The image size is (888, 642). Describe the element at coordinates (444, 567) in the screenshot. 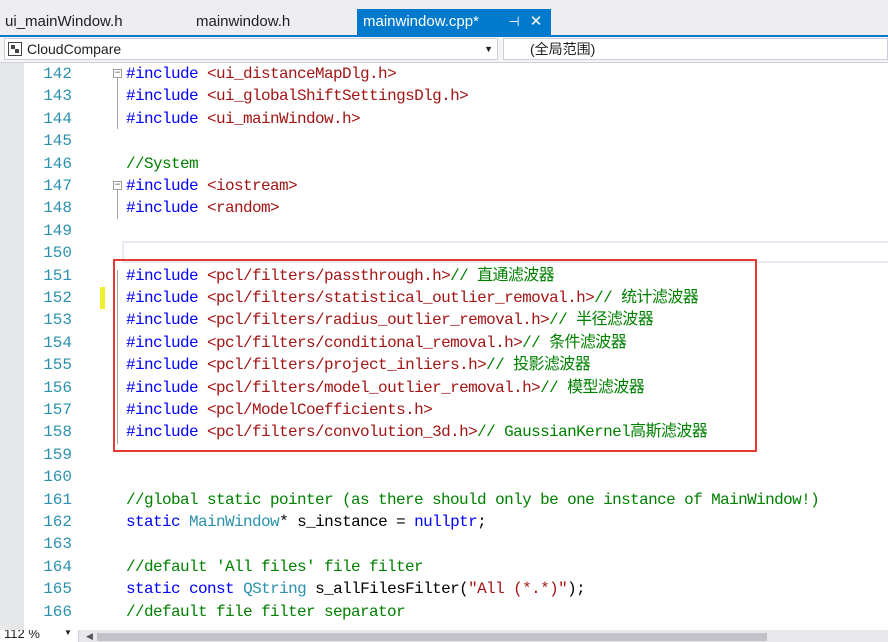

I see `code-line: 164 //default 'All files' file filter` at that location.